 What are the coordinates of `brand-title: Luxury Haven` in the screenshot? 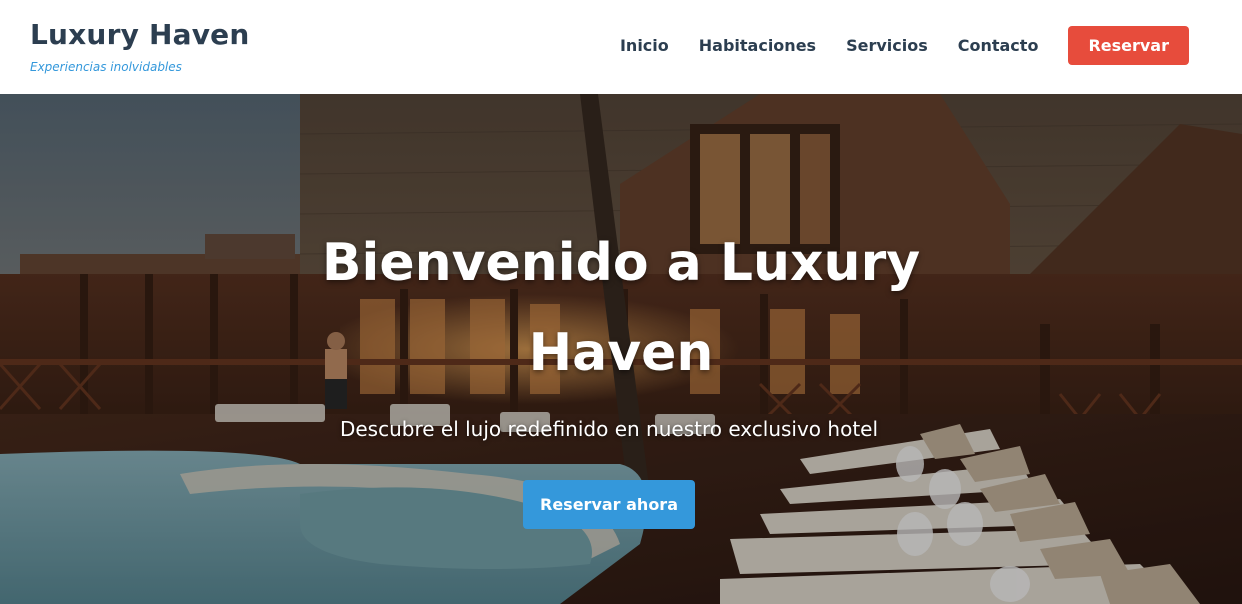 It's located at (139, 35).